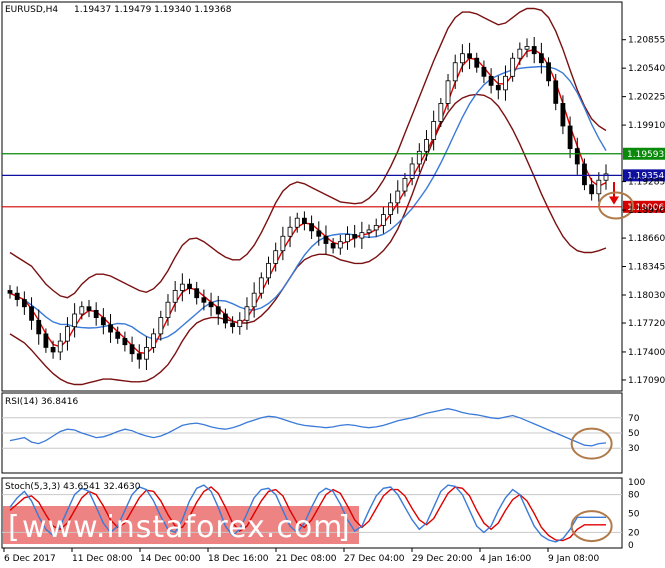  What do you see at coordinates (646, 41) in the screenshot?
I see `price-tick-label: 1.20855` at bounding box center [646, 41].